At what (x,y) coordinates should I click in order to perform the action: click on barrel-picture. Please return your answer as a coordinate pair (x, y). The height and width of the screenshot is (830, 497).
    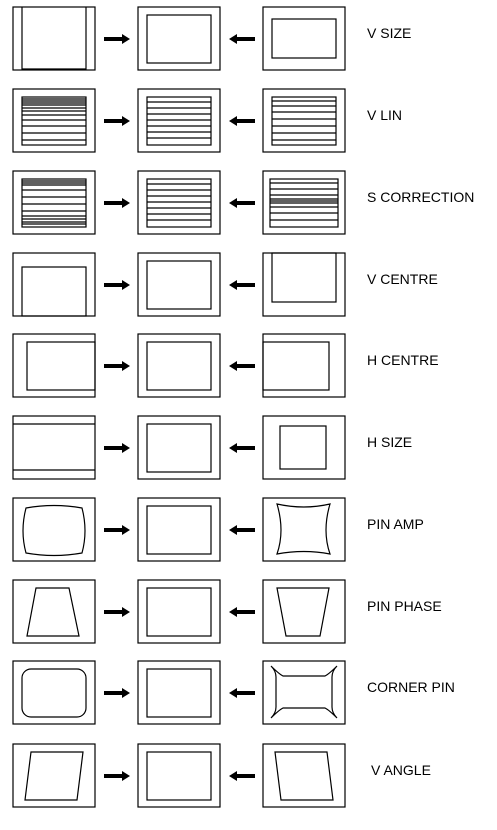
    Looking at the image, I should click on (54, 530).